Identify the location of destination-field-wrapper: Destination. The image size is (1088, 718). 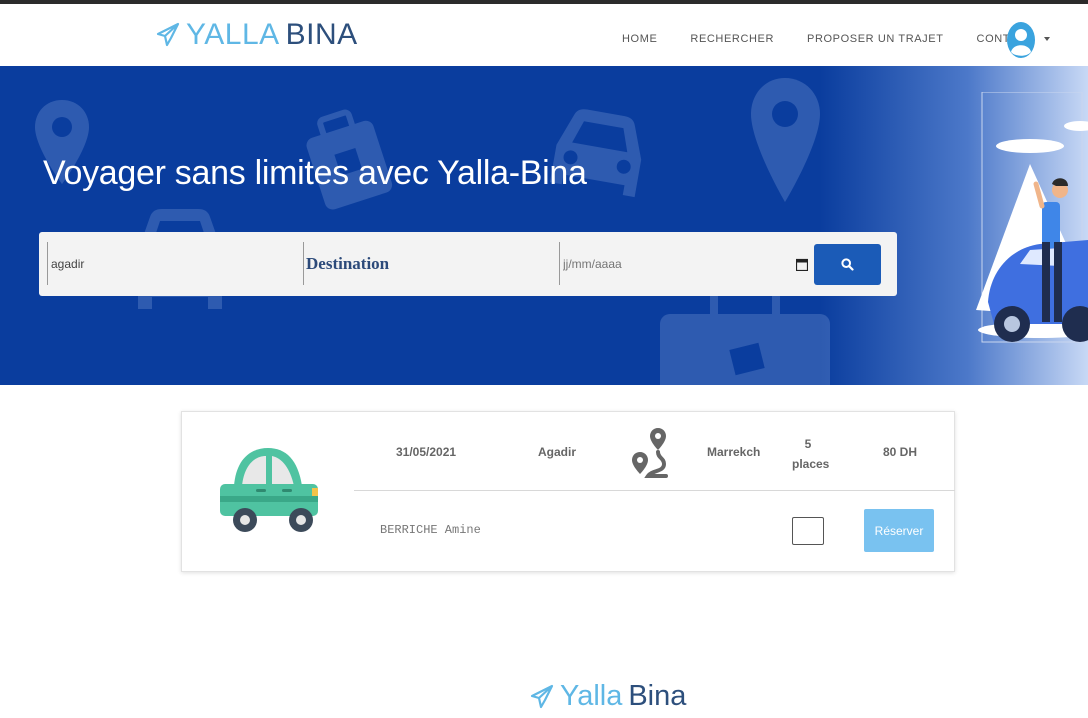
(429, 263).